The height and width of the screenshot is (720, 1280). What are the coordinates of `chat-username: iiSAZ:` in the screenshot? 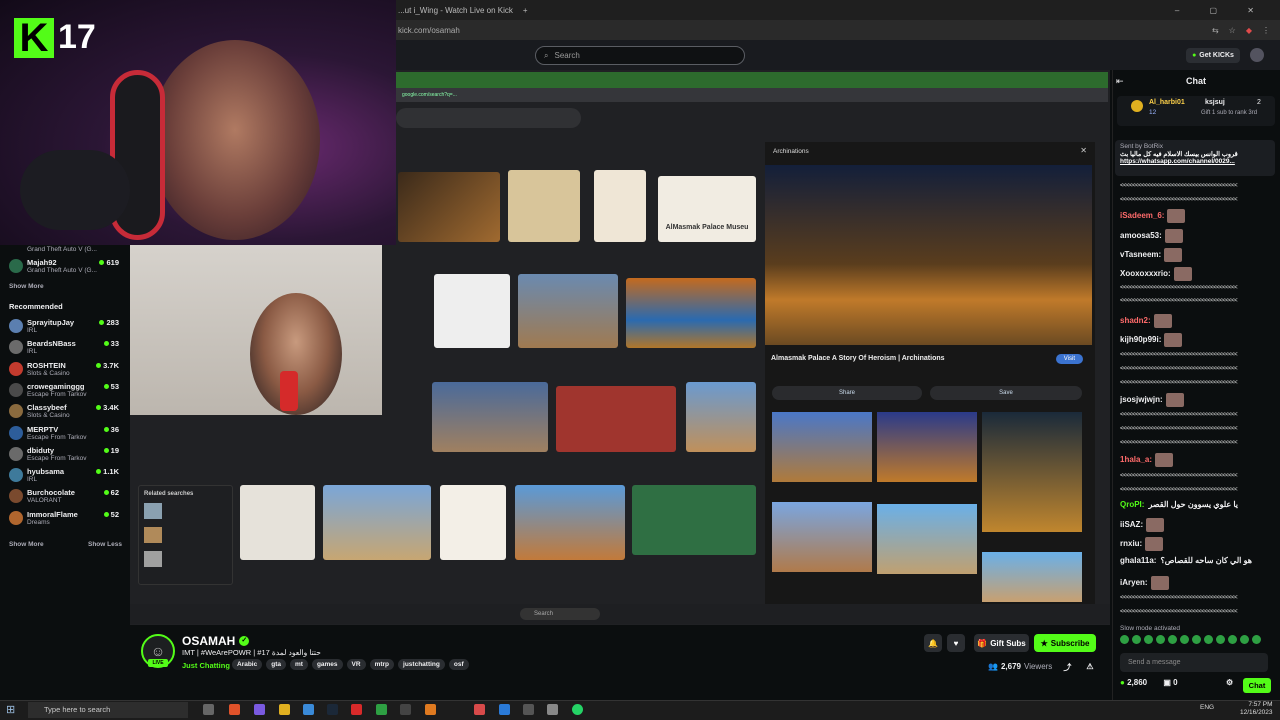 It's located at (1131, 524).